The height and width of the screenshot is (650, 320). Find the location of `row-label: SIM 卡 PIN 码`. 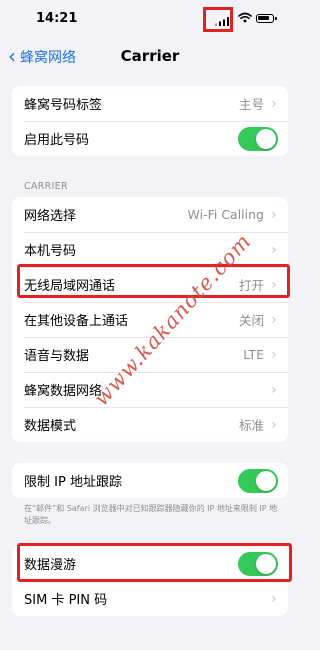

row-label: SIM 卡 PIN 码 is located at coordinates (66, 600).